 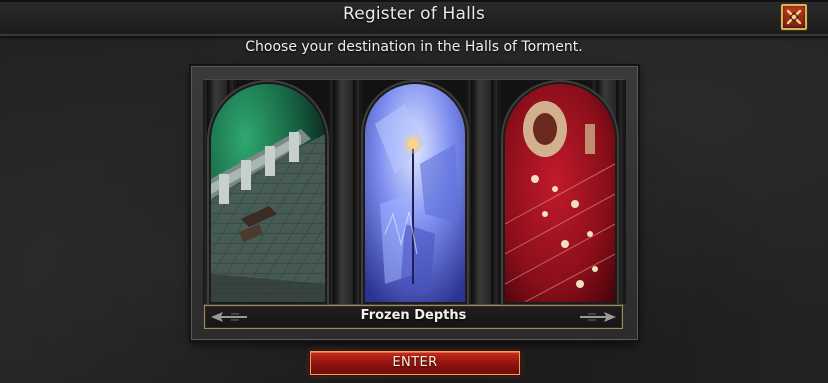 I want to click on portal-green-crypt, so click(x=268, y=193).